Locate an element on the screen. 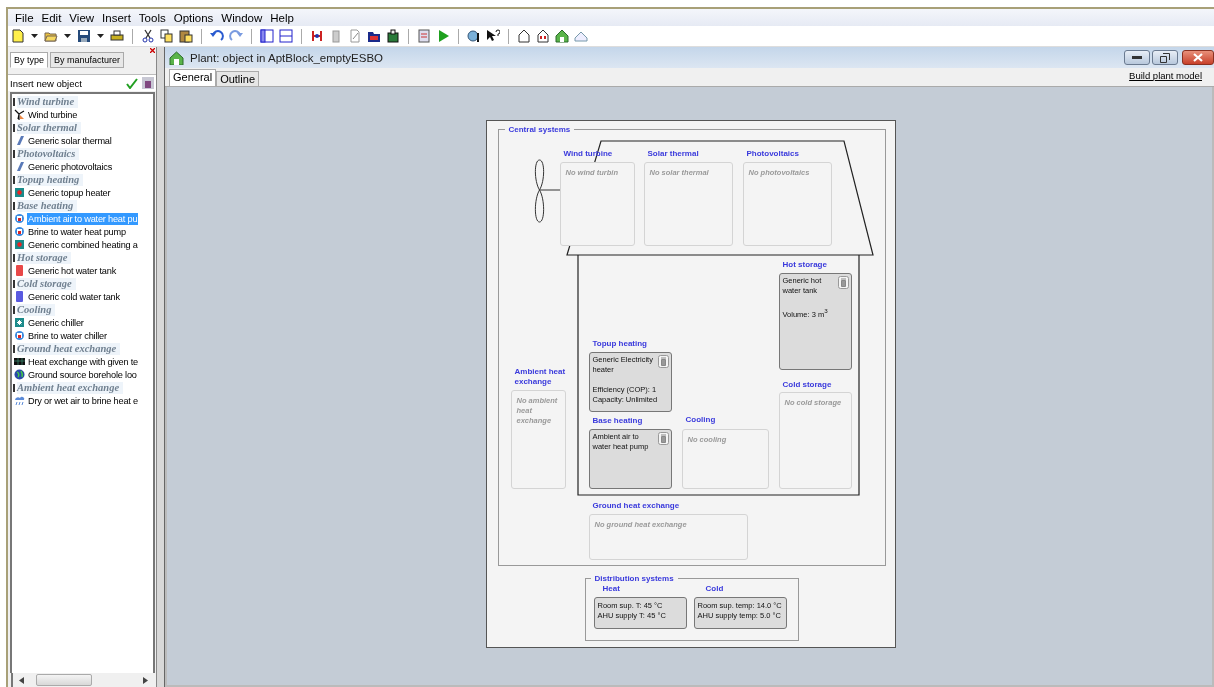 The image size is (1214, 687). checkmark-icon is located at coordinates (132, 83).